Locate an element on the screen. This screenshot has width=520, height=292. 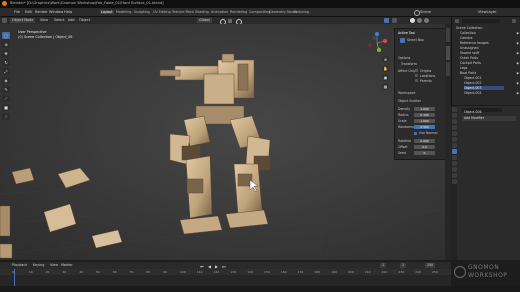
tab-shading: Shading is located at coordinates (202, 12).